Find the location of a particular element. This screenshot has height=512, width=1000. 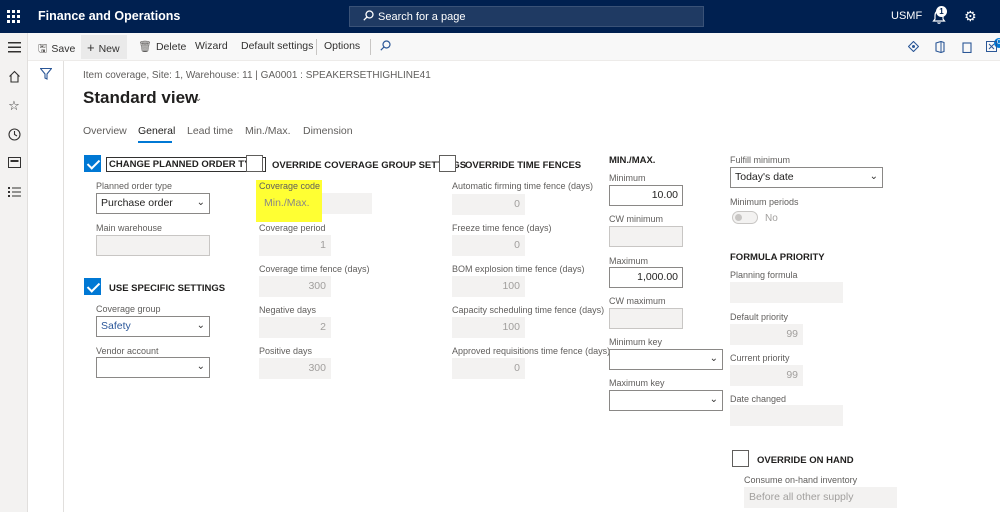

override-on-hand-label: OVERRIDE ON HAND is located at coordinates (805, 460).